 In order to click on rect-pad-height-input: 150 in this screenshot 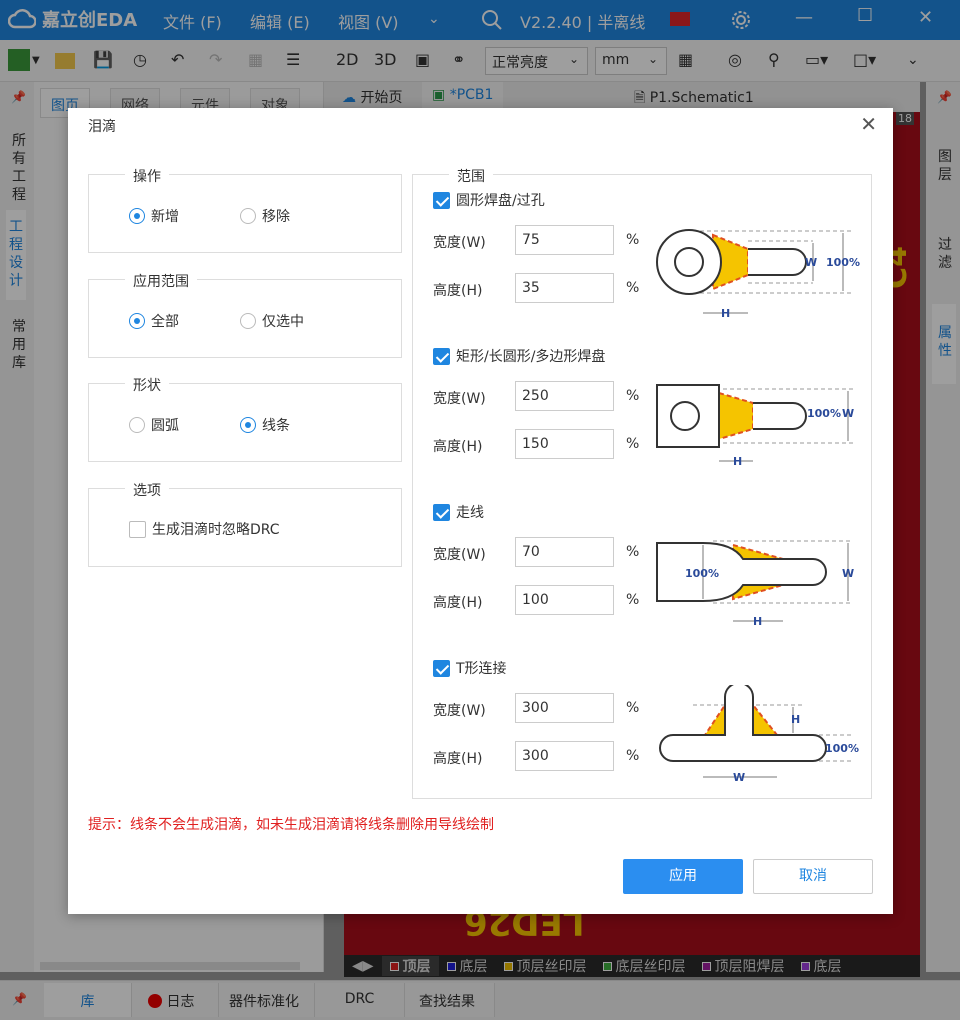, I will do `click(564, 444)`.